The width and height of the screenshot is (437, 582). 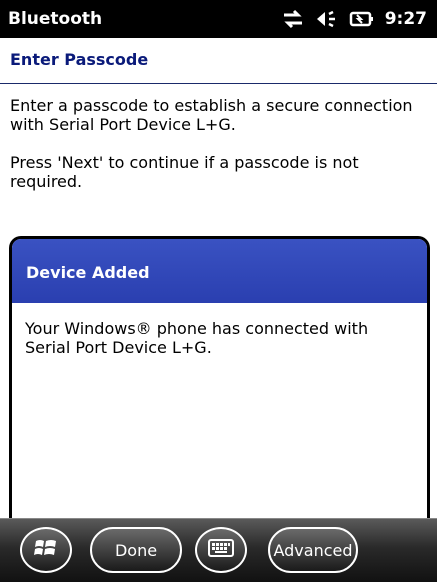 What do you see at coordinates (136, 550) in the screenshot?
I see `done-button: Done` at bounding box center [136, 550].